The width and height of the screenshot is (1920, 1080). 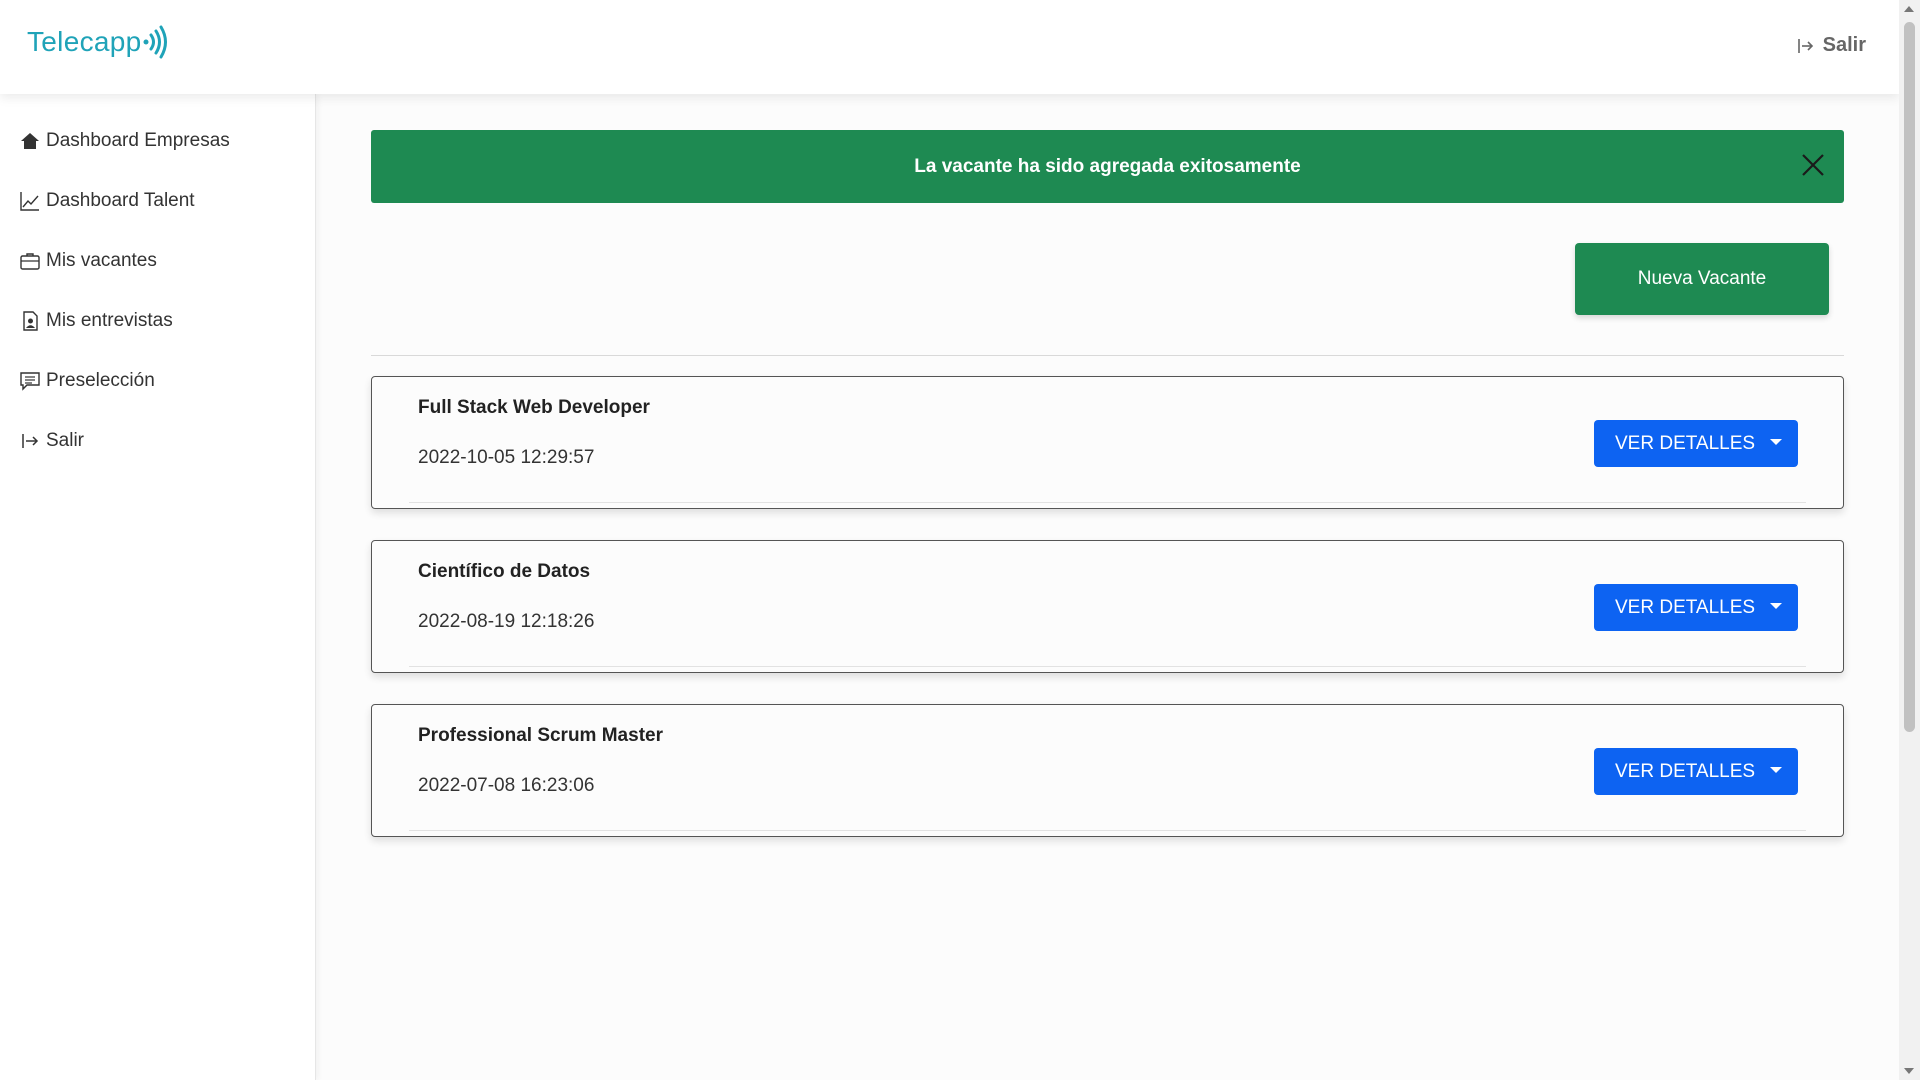 I want to click on new-vacancy-button: Nueva Vacante, so click(x=1702, y=279).